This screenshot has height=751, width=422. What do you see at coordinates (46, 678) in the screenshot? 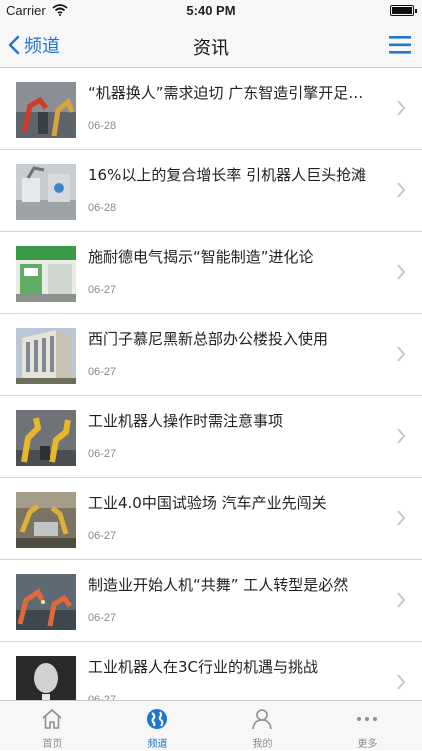
I see `portrait-thumbnail` at bounding box center [46, 678].